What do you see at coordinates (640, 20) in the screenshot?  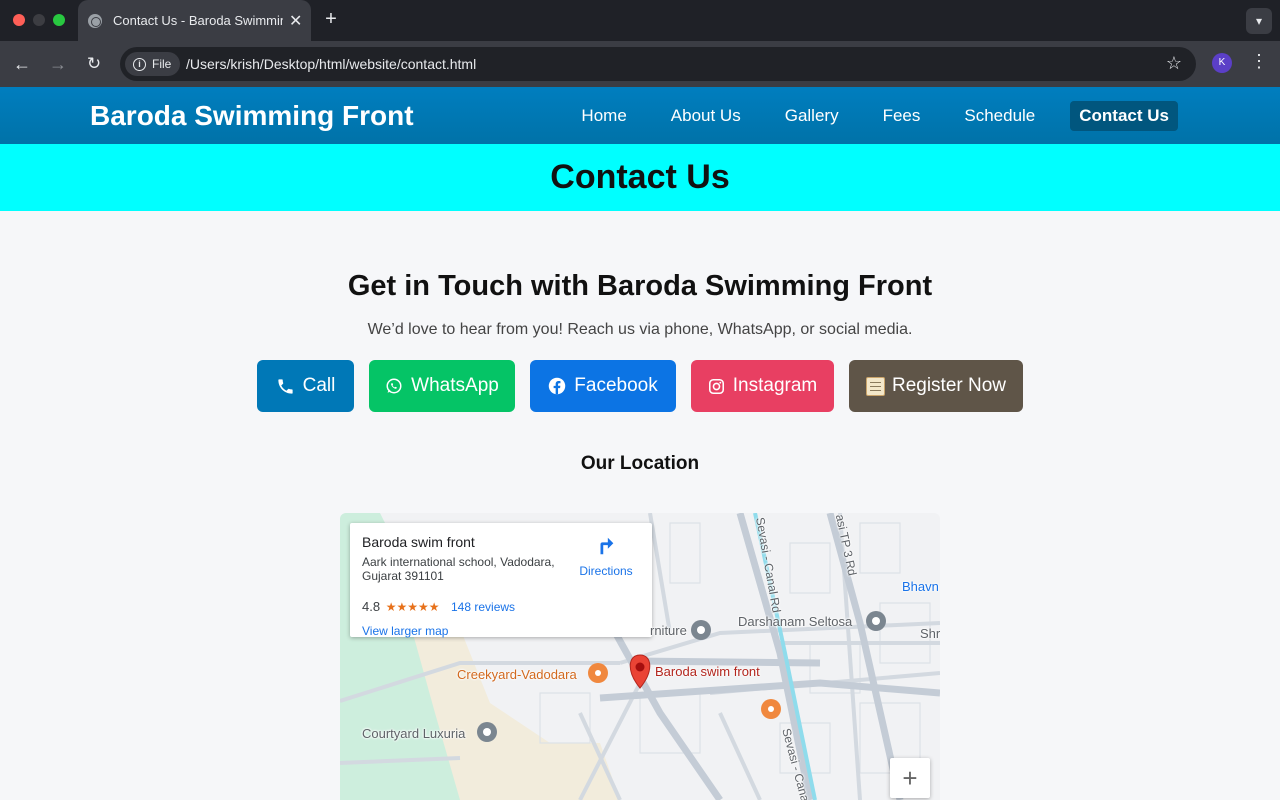 I see `browser-tabstrip: Contact Us - Baroda Swimming Front ✕ + ▾` at bounding box center [640, 20].